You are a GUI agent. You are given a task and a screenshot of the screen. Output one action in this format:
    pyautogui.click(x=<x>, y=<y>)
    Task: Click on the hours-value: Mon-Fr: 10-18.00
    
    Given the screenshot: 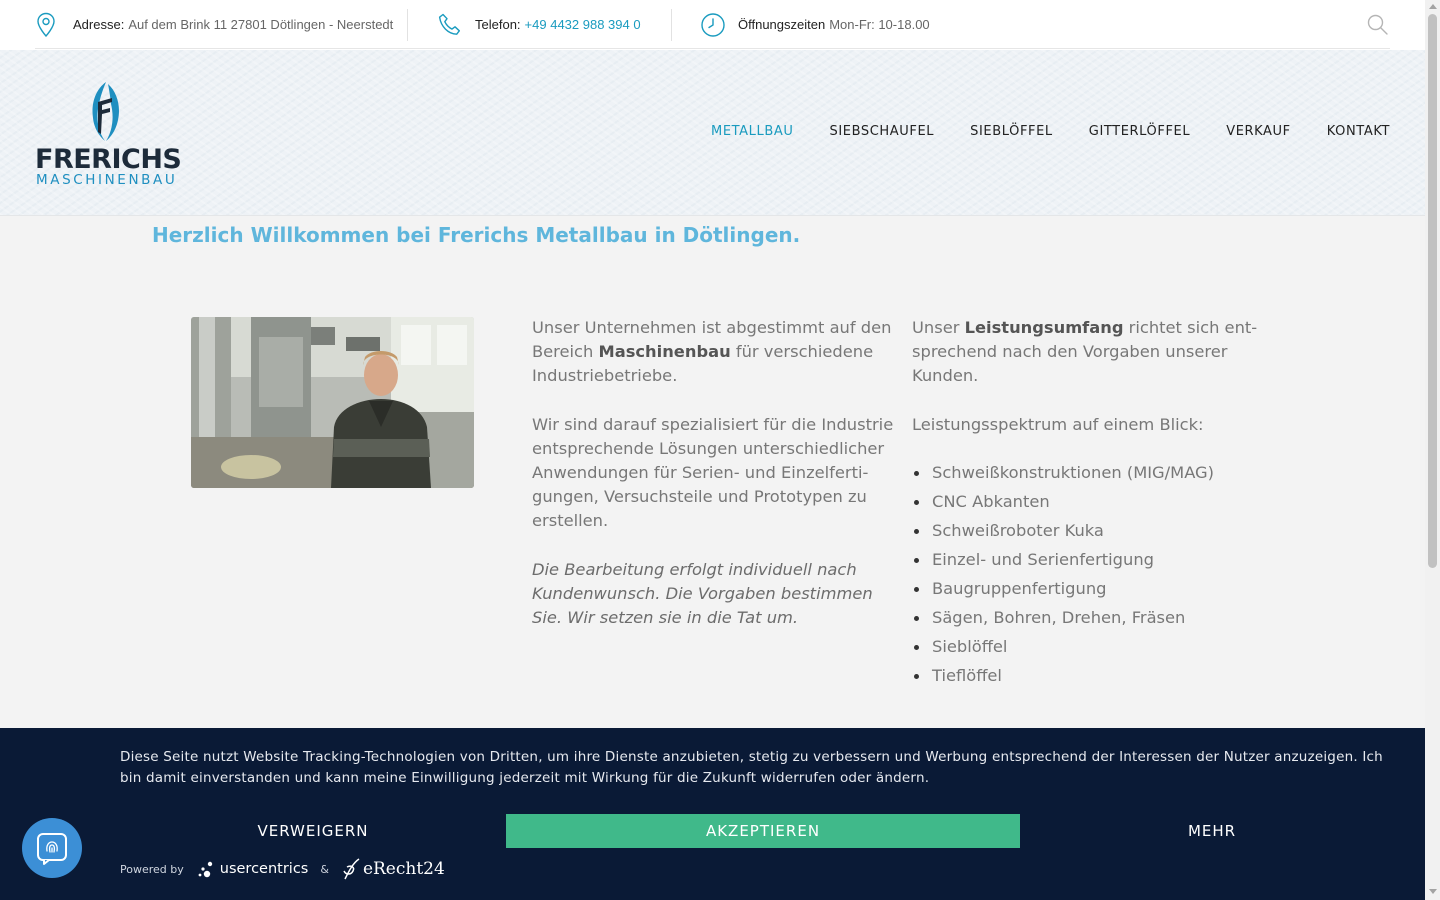 What is the action you would take?
    pyautogui.click(x=879, y=24)
    